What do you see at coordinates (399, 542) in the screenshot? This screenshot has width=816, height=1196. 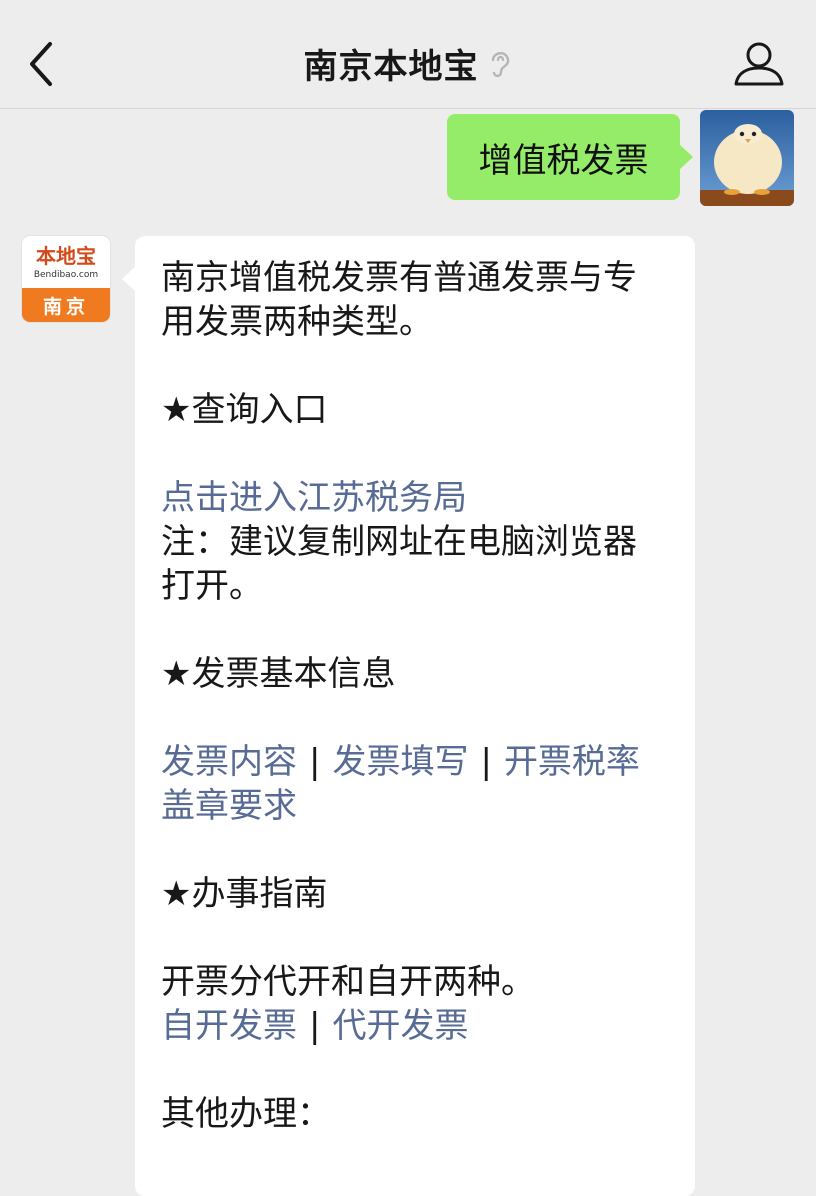 I see `note-line-1: 注：建议复制网址在电脑浏览器` at bounding box center [399, 542].